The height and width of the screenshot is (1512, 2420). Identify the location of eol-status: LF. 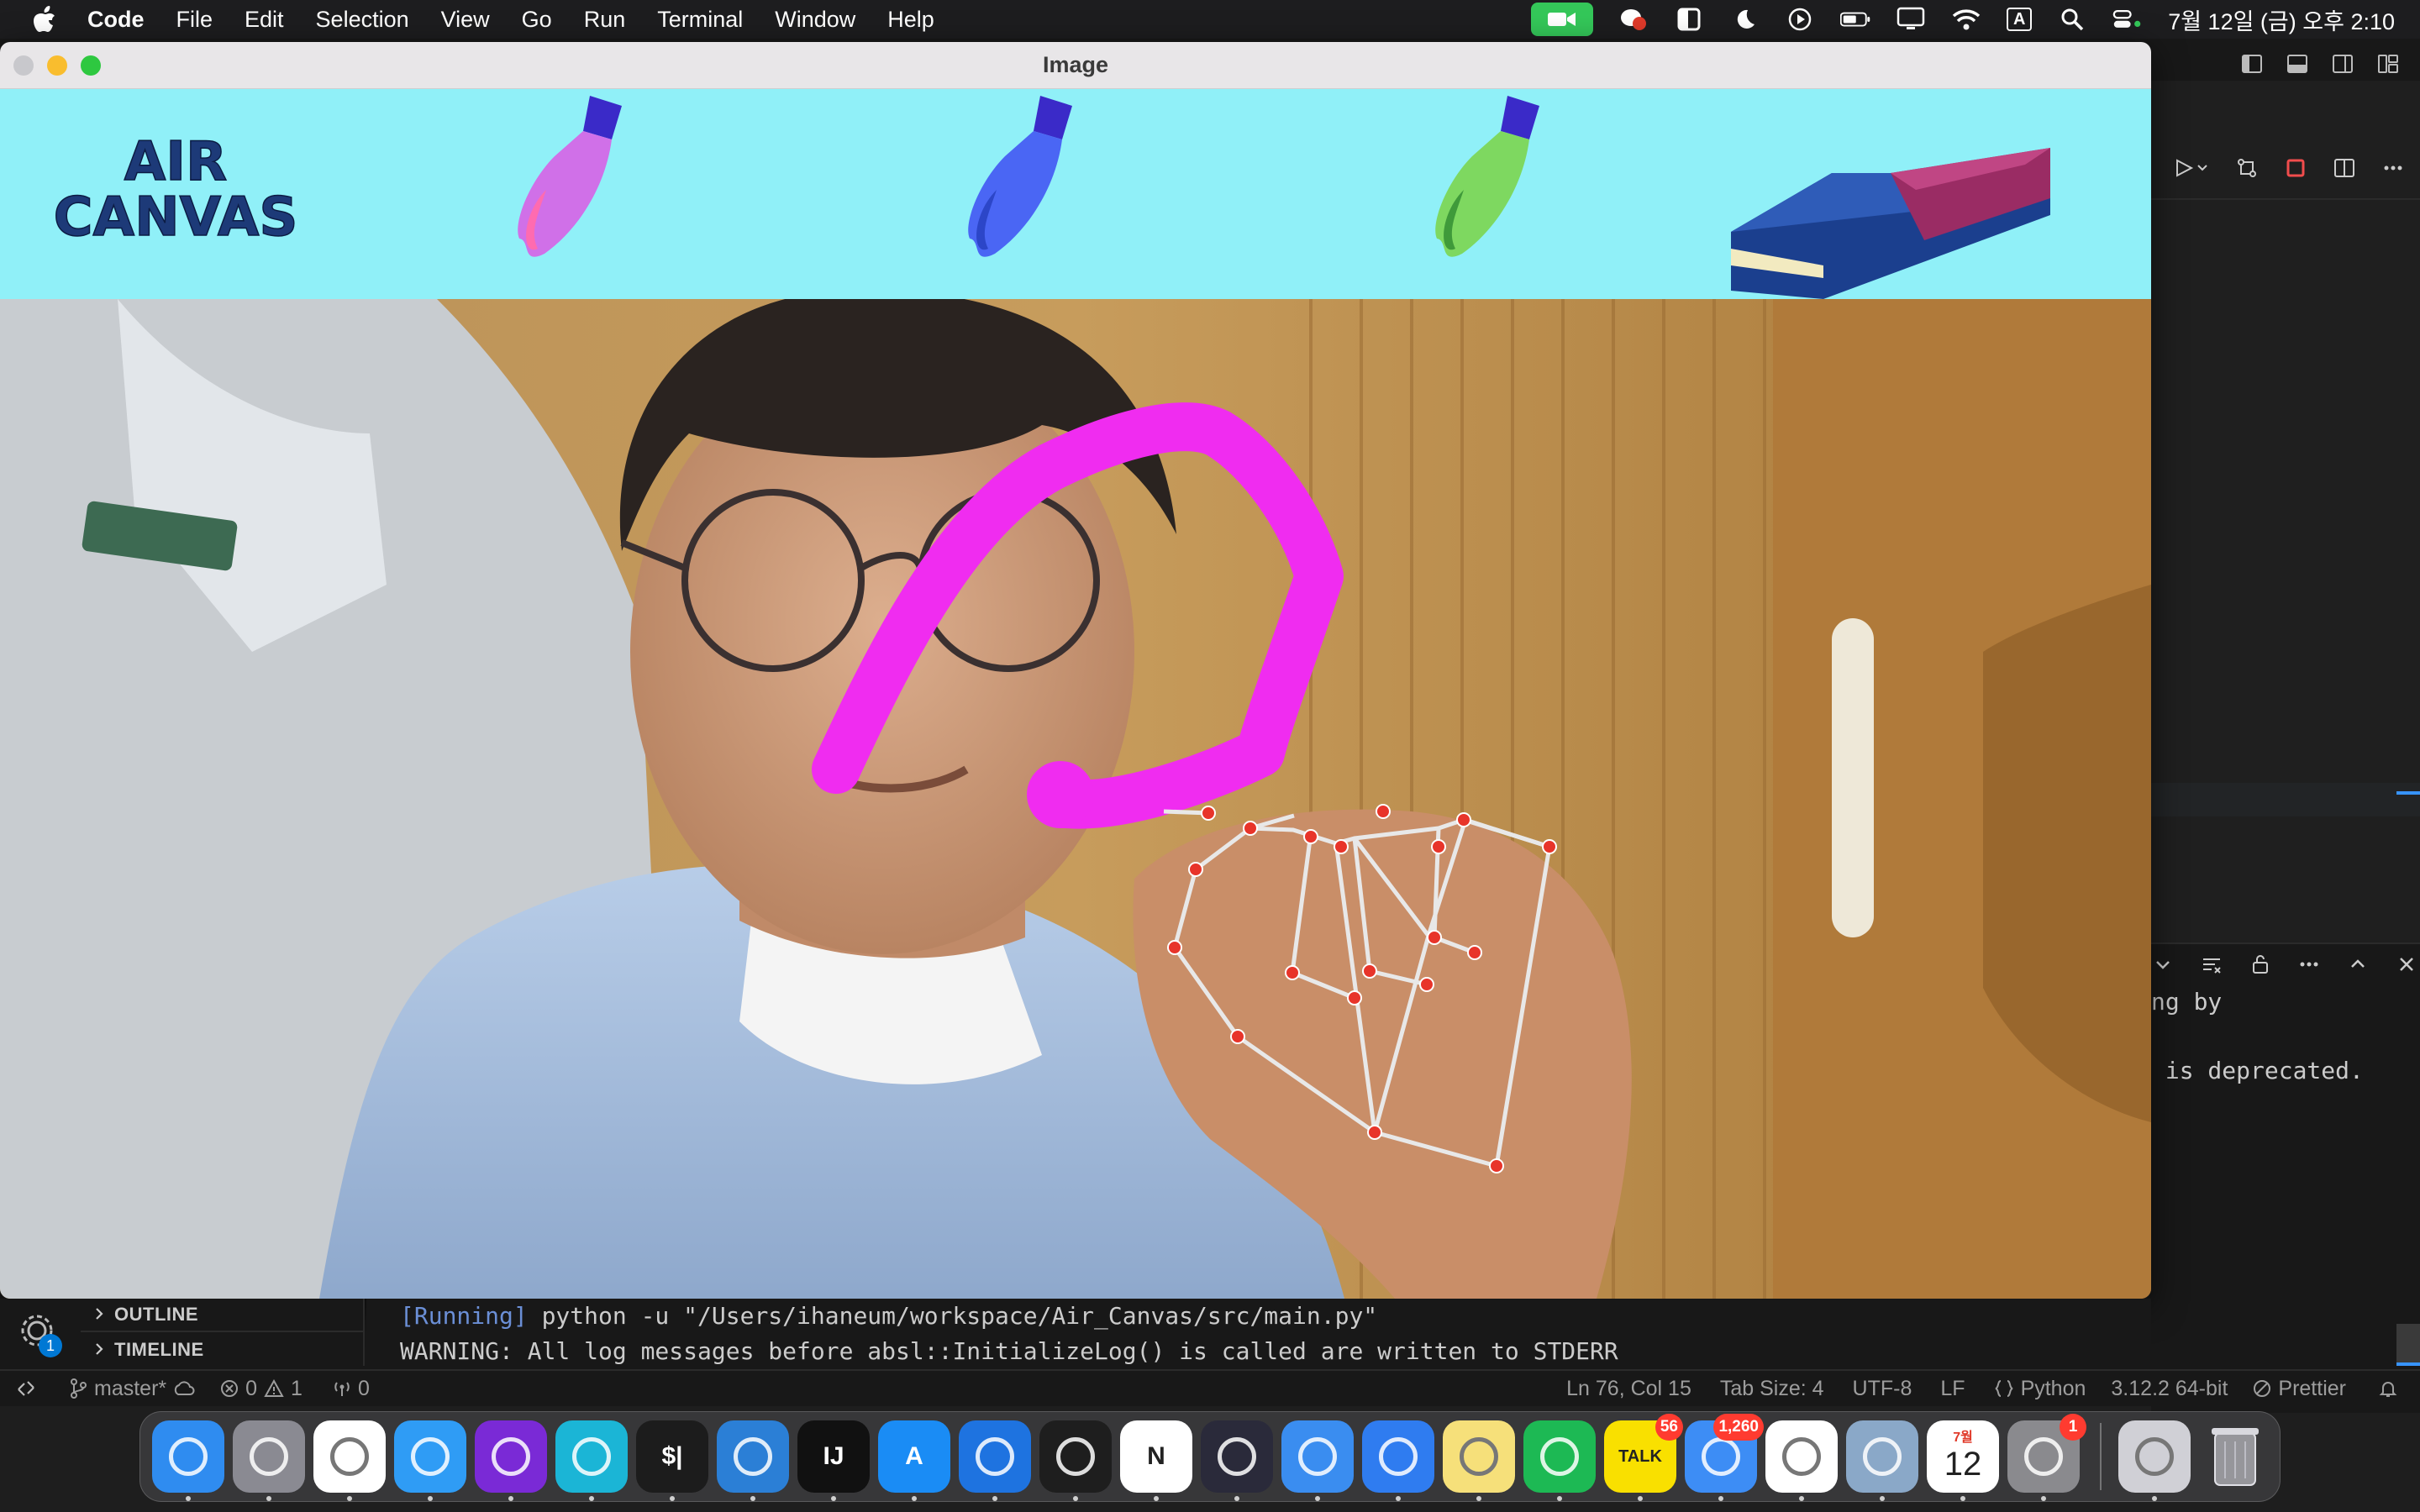
(1952, 1389).